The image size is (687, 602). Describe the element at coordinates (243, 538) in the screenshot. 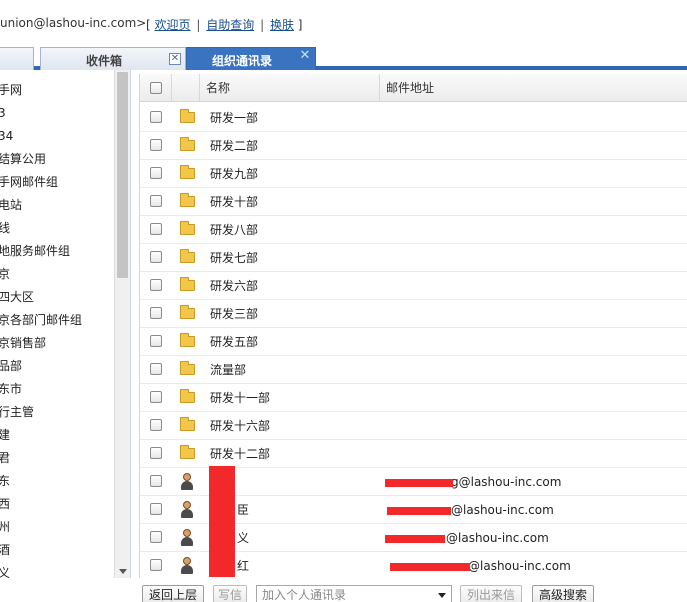

I see `contact-name: 义` at that location.